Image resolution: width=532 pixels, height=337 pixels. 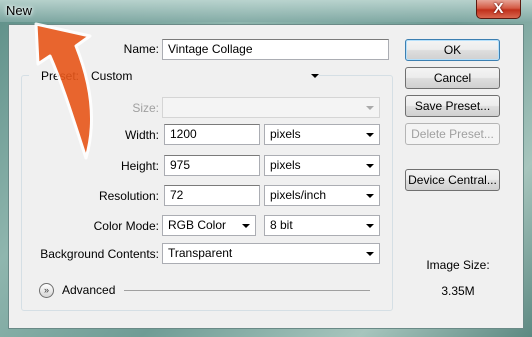 What do you see at coordinates (452, 50) in the screenshot?
I see `ok-button: OK` at bounding box center [452, 50].